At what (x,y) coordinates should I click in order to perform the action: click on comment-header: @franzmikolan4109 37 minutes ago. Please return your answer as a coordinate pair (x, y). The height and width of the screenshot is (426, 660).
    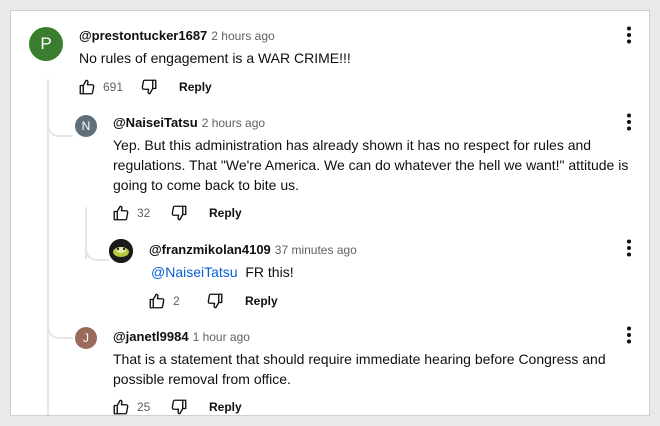
    Looking at the image, I should click on (253, 249).